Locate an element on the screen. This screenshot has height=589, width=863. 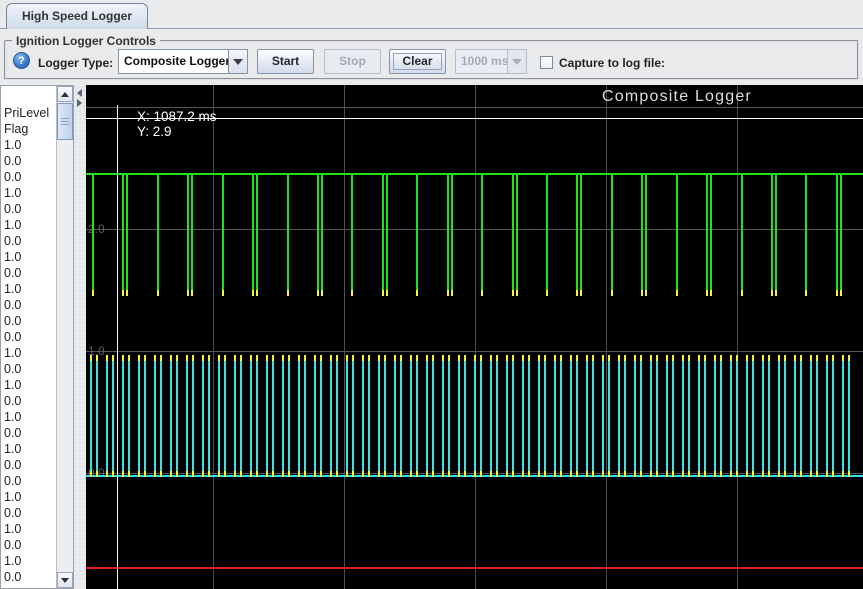
red-reference-line is located at coordinates (474, 568).